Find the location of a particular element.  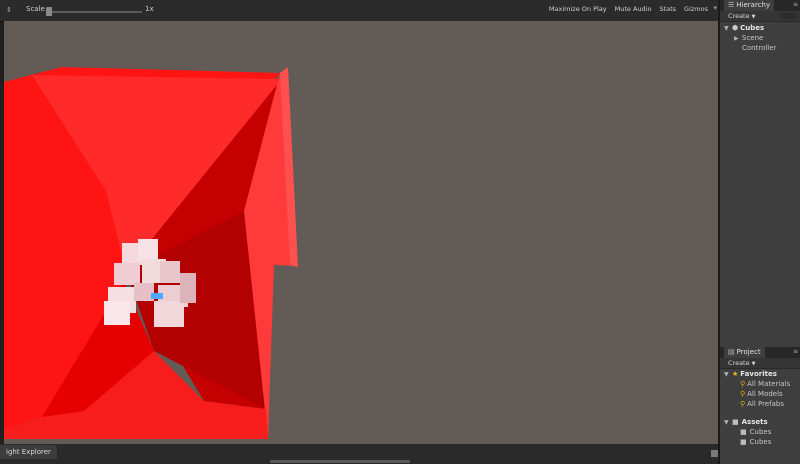

hierarchy-icon: ☰ is located at coordinates (731, 5).